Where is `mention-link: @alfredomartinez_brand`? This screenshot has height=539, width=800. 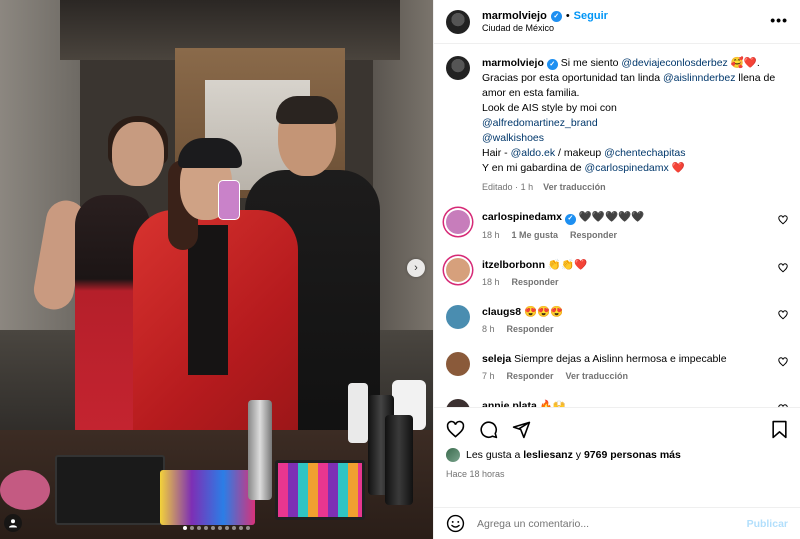
mention-link: @alfredomartinez_brand is located at coordinates (540, 123).